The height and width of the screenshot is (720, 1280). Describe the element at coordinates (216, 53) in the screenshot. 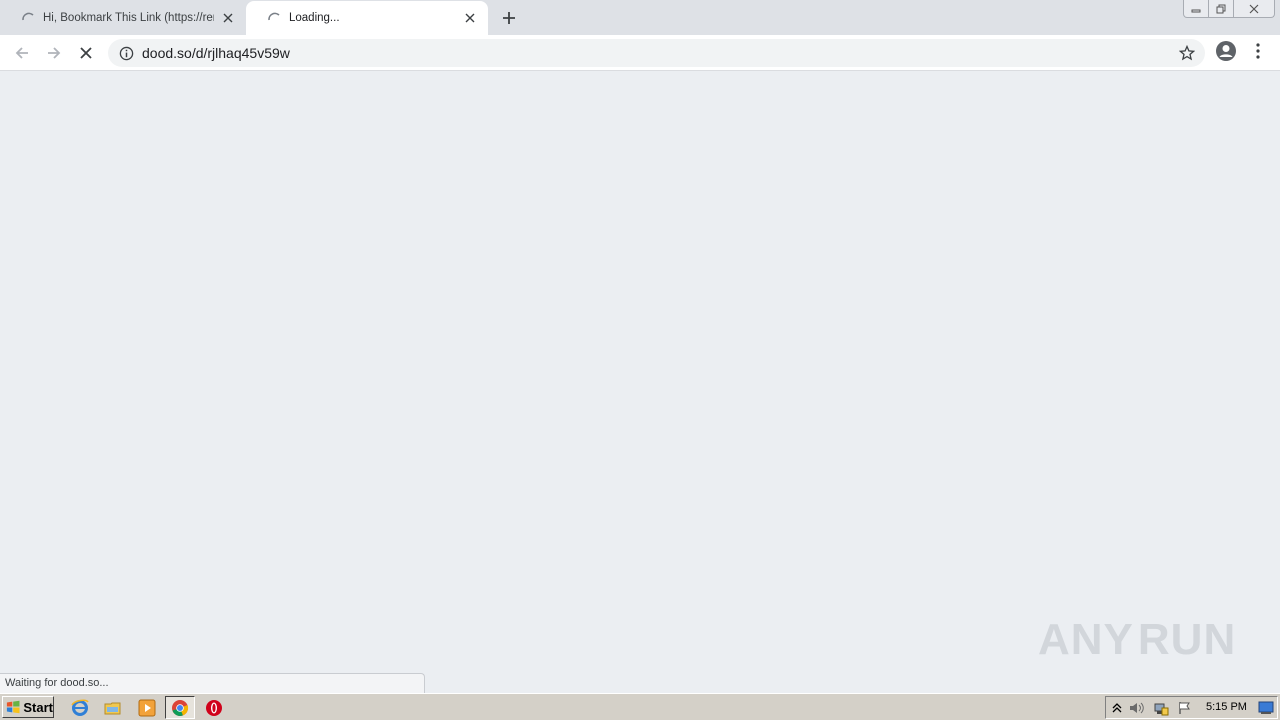

I see `address-url: dood.so/d/rjlhaq45v59w` at that location.